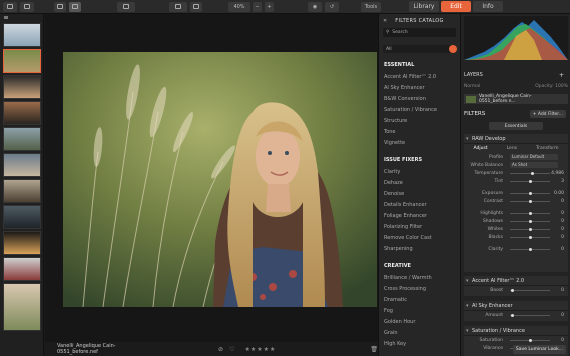 Image resolution: width=570 pixels, height=356 pixels. I want to click on white-balance-select: As Shot, so click(534, 165).